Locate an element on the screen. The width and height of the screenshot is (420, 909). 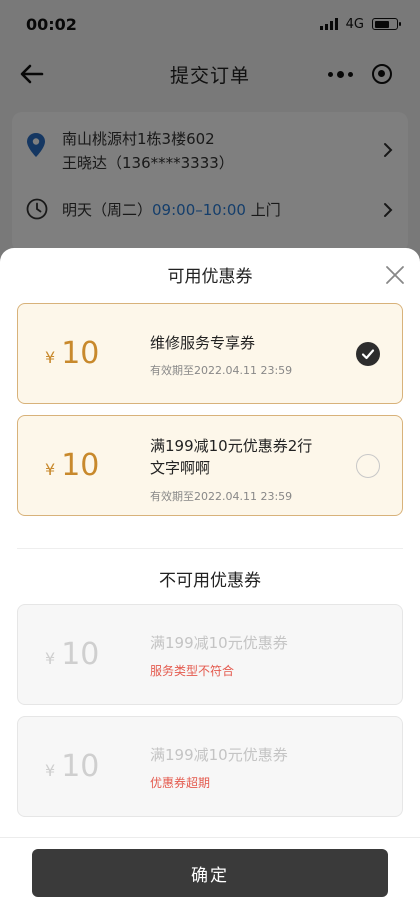
section-divider is located at coordinates (210, 548).